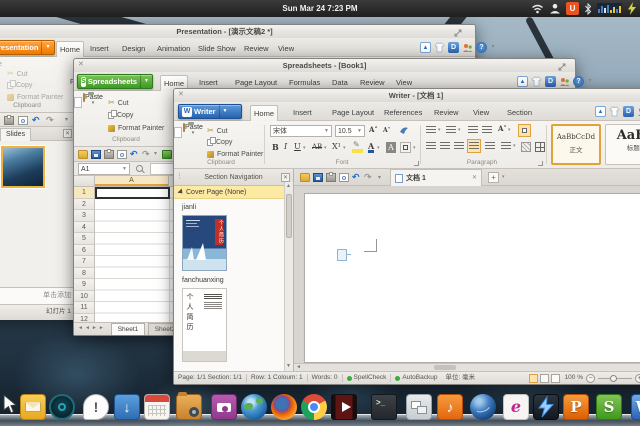 The height and width of the screenshot is (426, 640). I want to click on system-monitor-icon, so click(609, 8).